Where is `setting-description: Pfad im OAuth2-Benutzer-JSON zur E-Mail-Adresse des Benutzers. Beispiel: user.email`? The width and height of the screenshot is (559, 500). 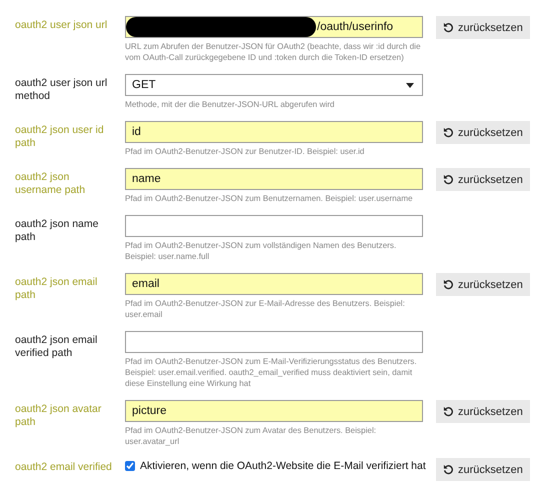 setting-description: Pfad im OAuth2-Benutzer-JSON zur E-Mail-Adresse des Benutzers. Beispiel: user.email is located at coordinates (265, 309).